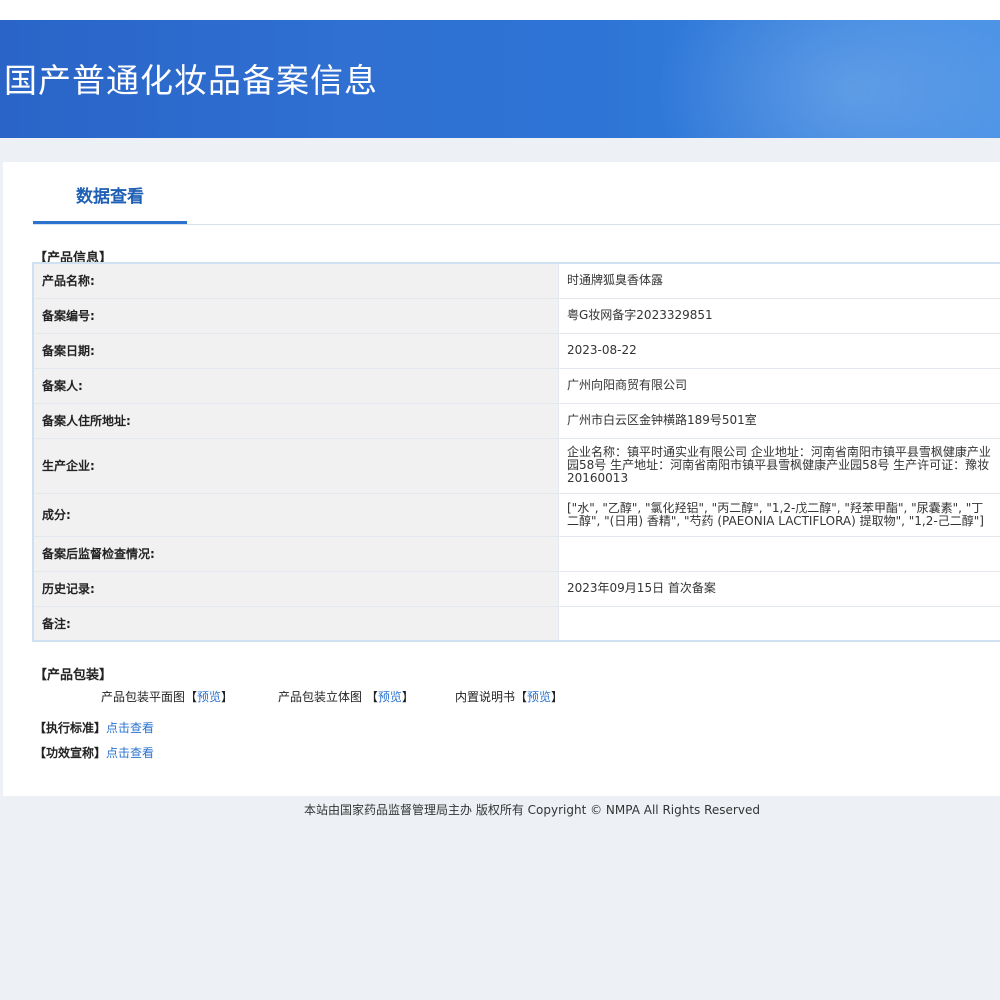 The width and height of the screenshot is (1000, 1000). What do you see at coordinates (779, 589) in the screenshot?
I see `row-value: 2023年09月15日 首次备案` at bounding box center [779, 589].